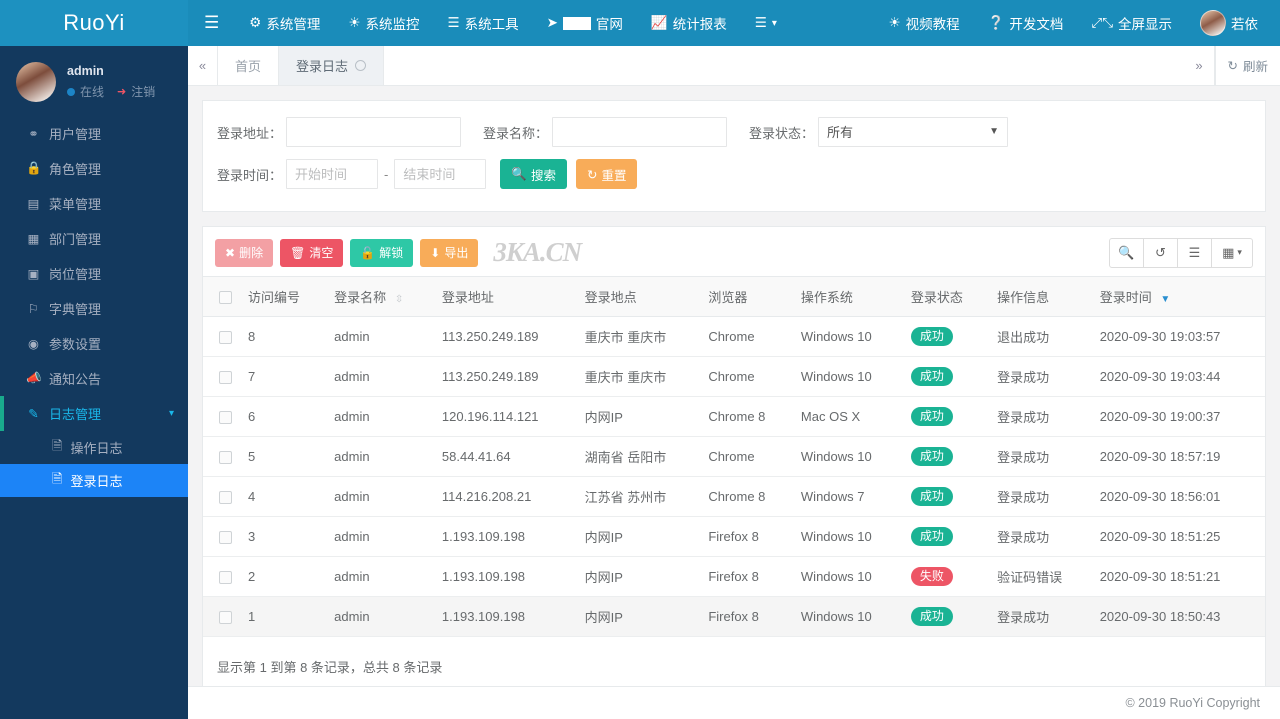  What do you see at coordinates (380, 296) in the screenshot?
I see `column-header-login-name: 登录名称 ⇳` at bounding box center [380, 296].